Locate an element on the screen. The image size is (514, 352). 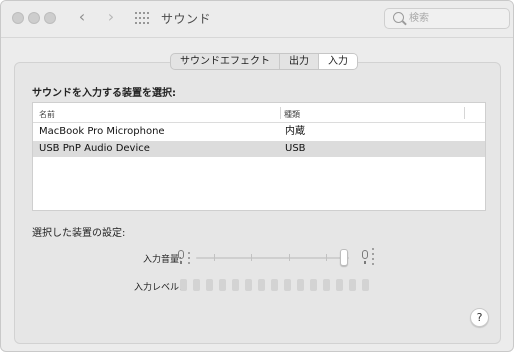
search-icon is located at coordinates (398, 17).